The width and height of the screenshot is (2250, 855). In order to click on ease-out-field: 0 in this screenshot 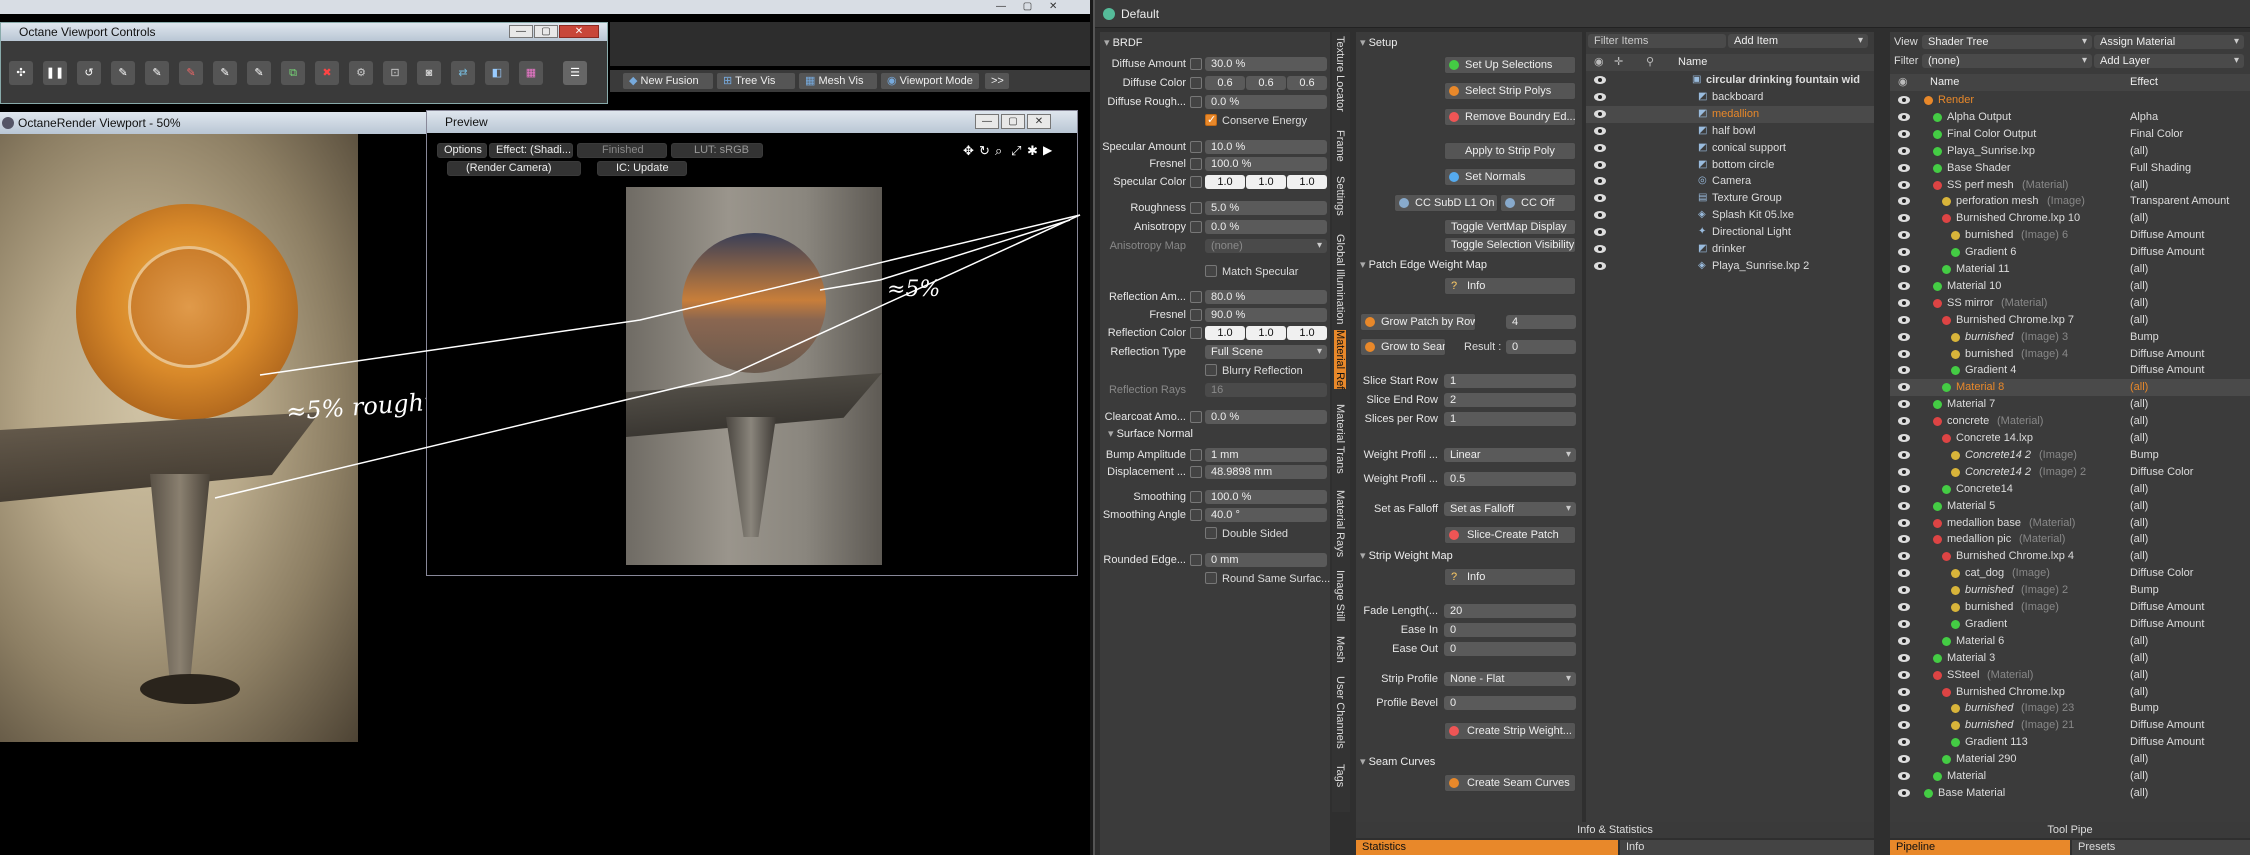, I will do `click(1510, 649)`.